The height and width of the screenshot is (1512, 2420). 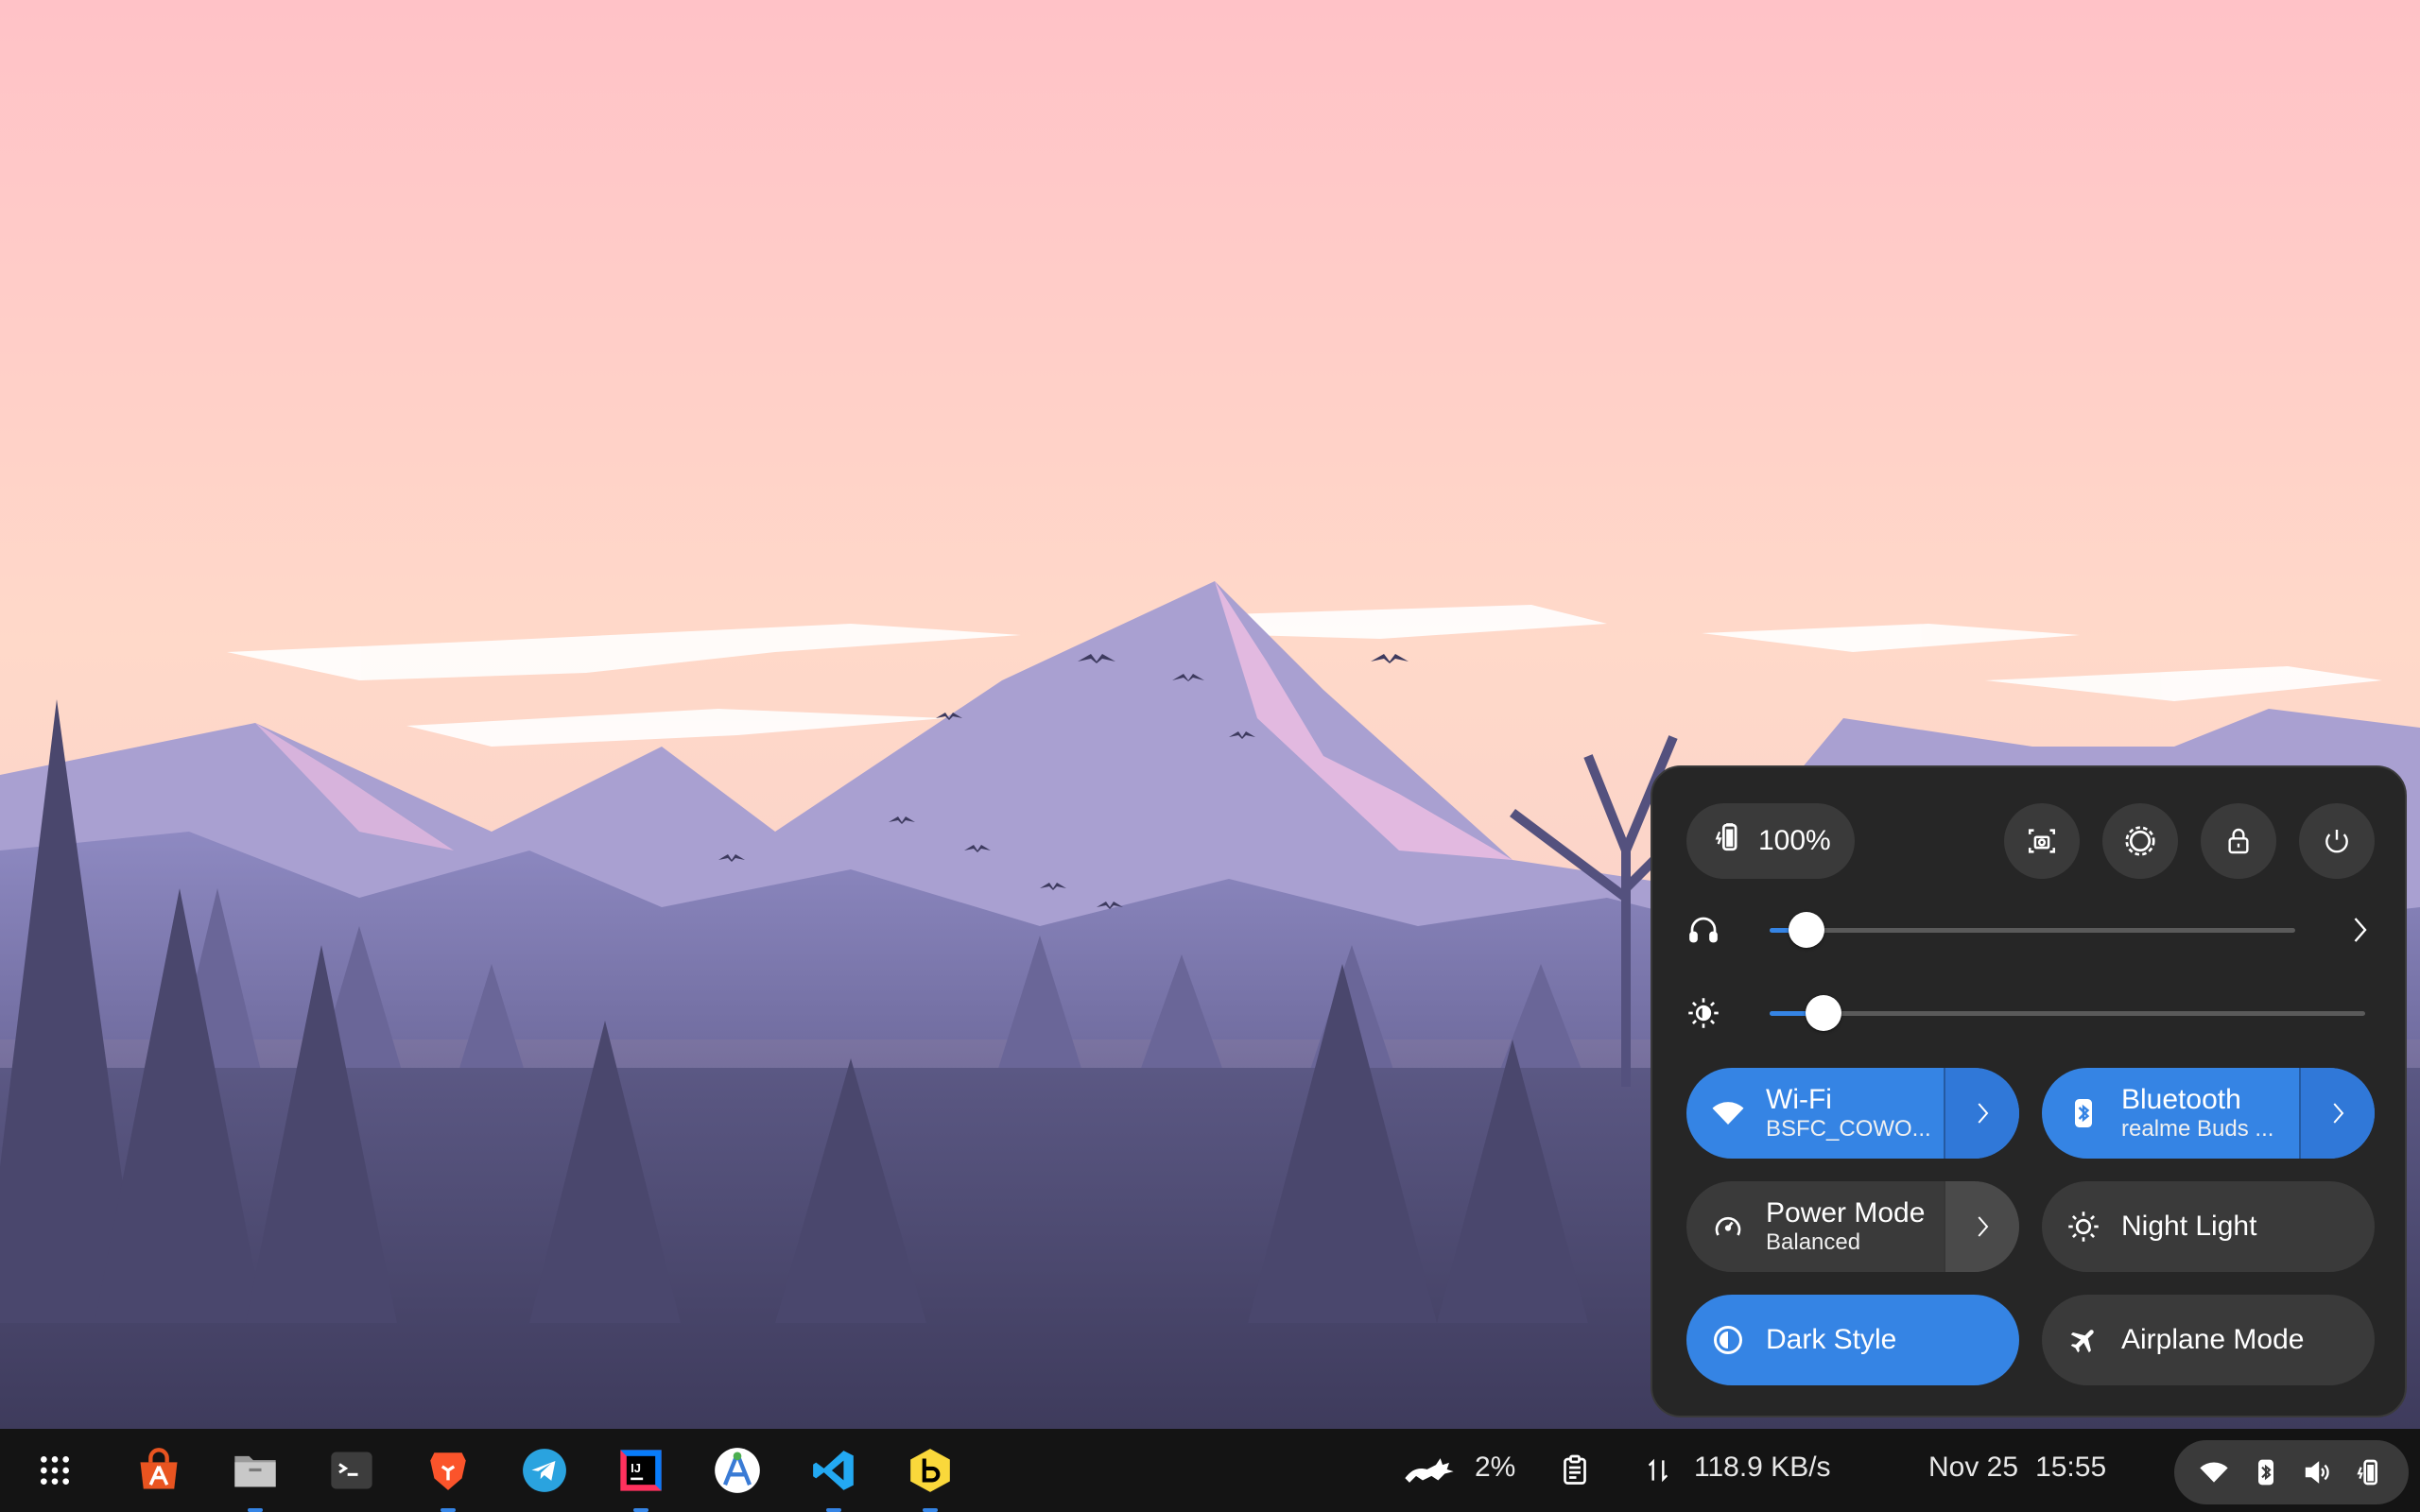 I want to click on app-grid-icon, so click(x=55, y=1470).